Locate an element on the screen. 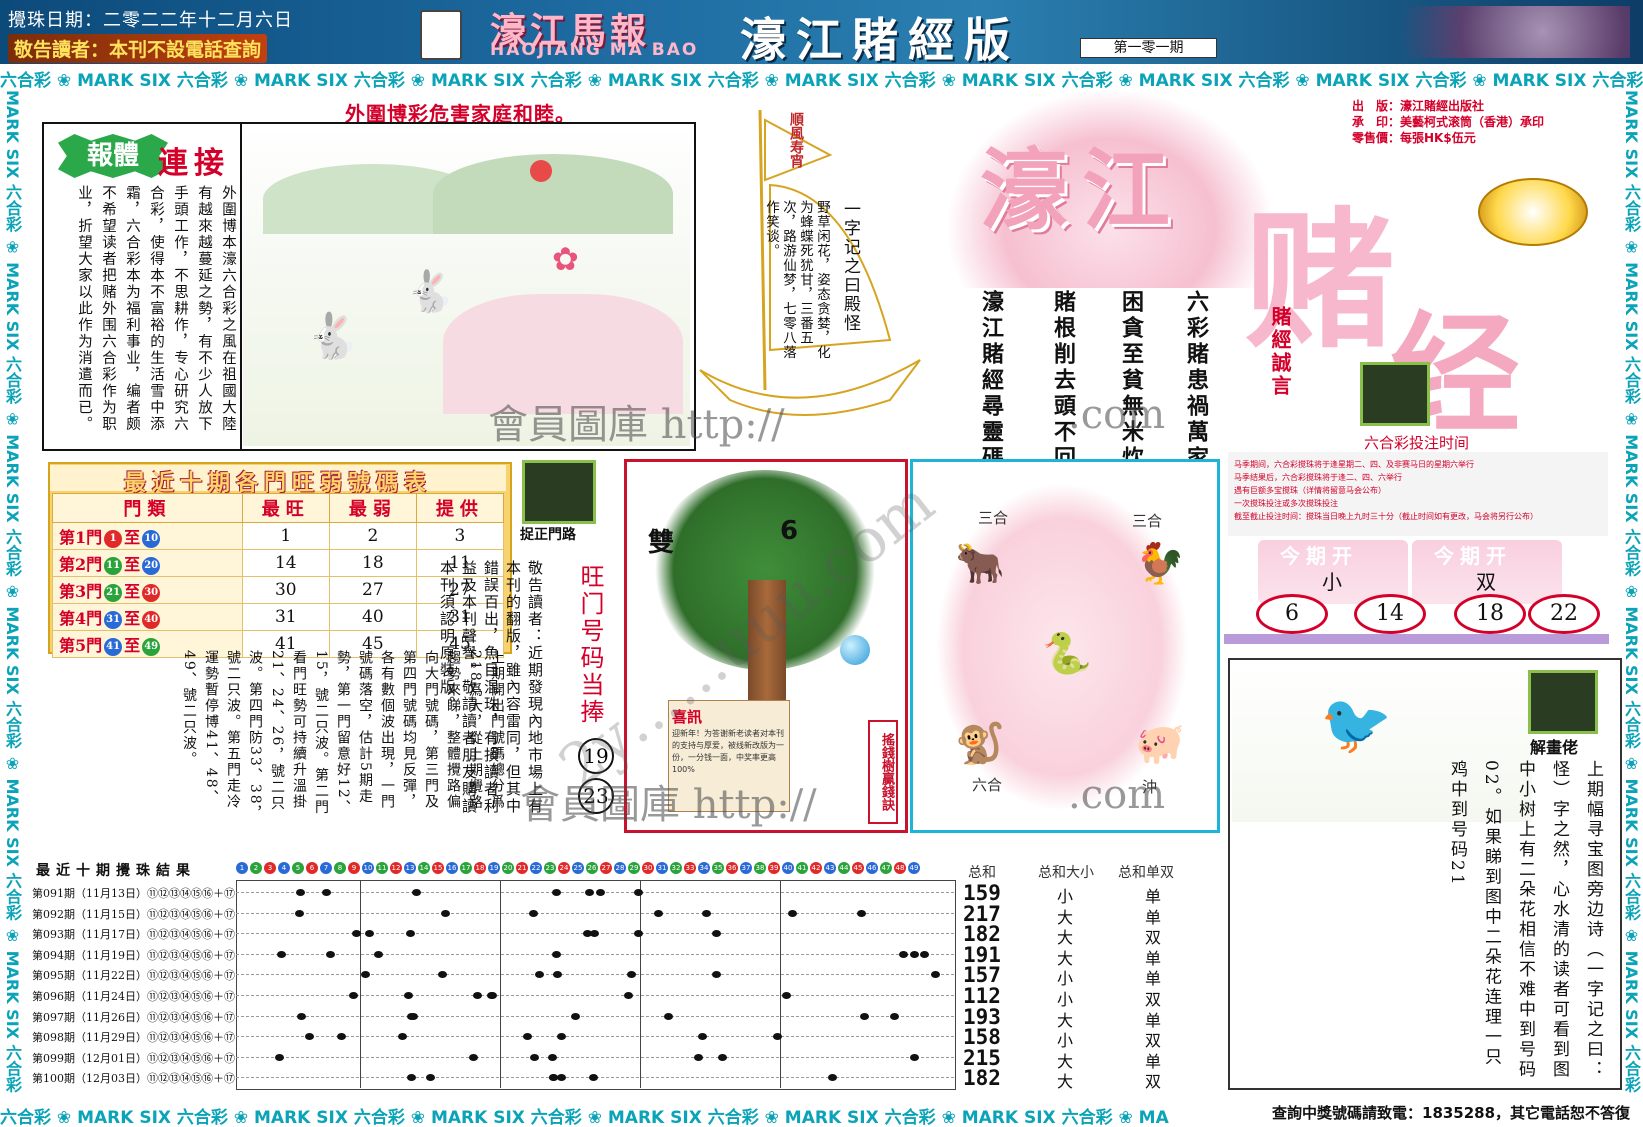 This screenshot has width=1643, height=1127. hill is located at coordinates (553, 194).